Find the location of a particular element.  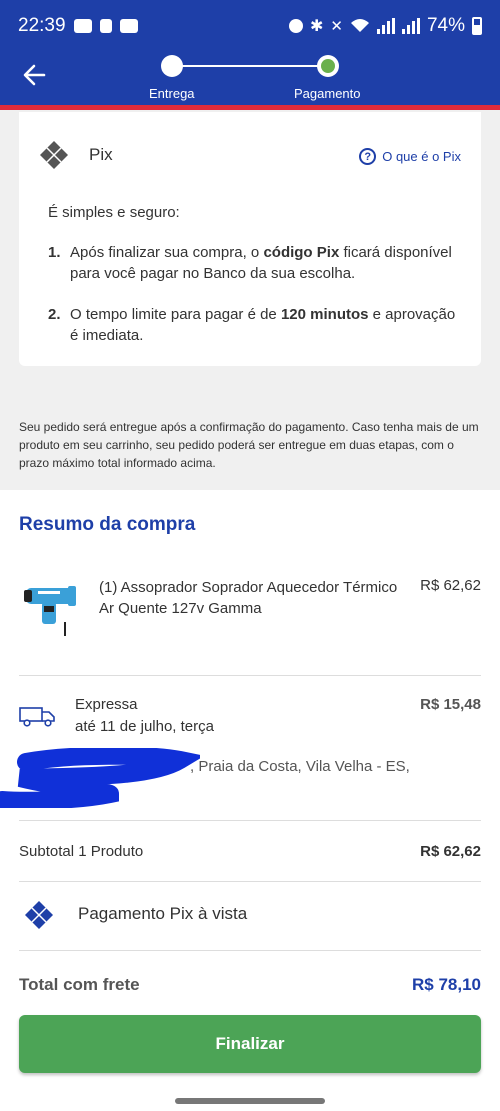

total-label: Total com frete is located at coordinates (79, 984).